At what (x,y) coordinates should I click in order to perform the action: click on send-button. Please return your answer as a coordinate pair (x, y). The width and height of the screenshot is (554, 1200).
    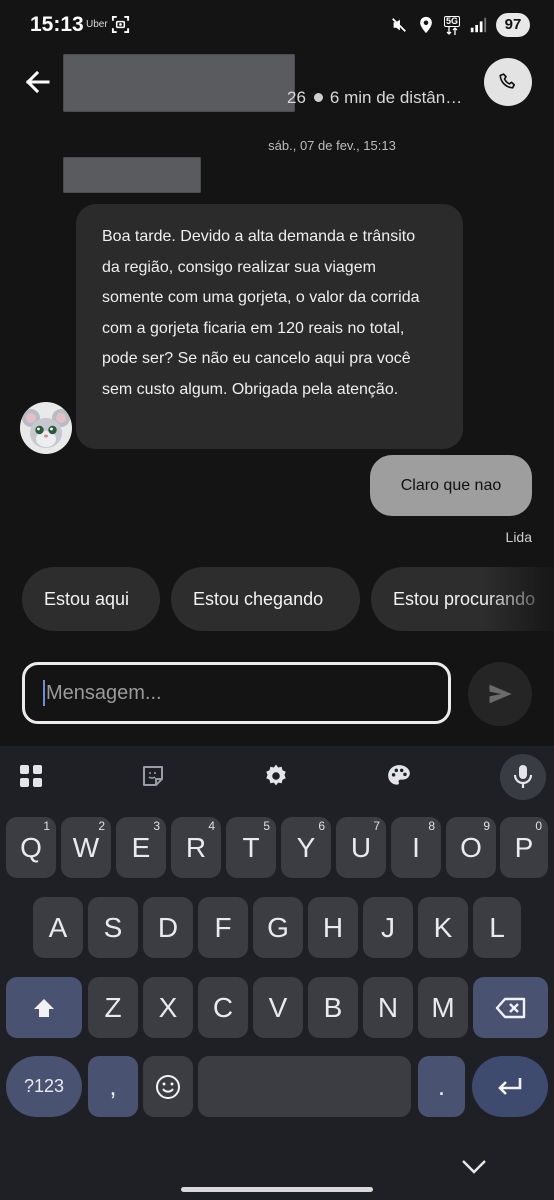
    Looking at the image, I should click on (500, 694).